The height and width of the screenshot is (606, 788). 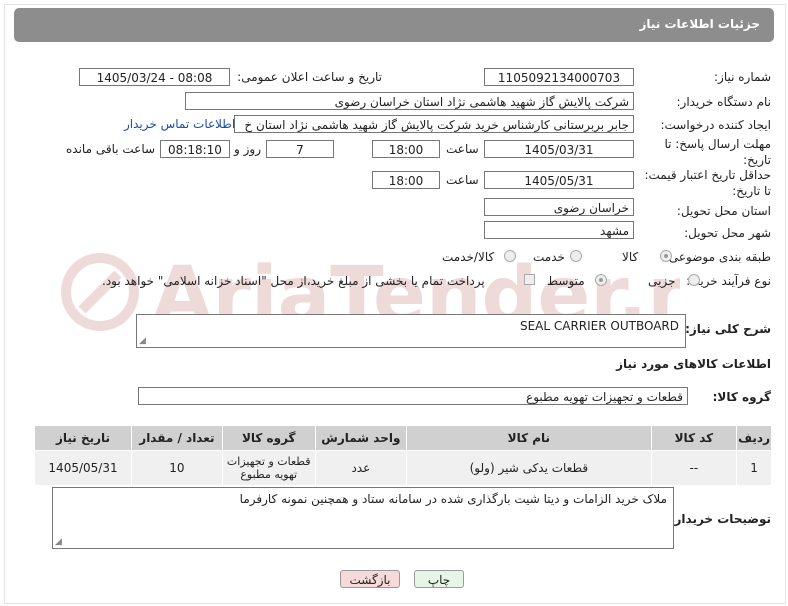 What do you see at coordinates (510, 256) in the screenshot?
I see `category-radio-goods-service` at bounding box center [510, 256].